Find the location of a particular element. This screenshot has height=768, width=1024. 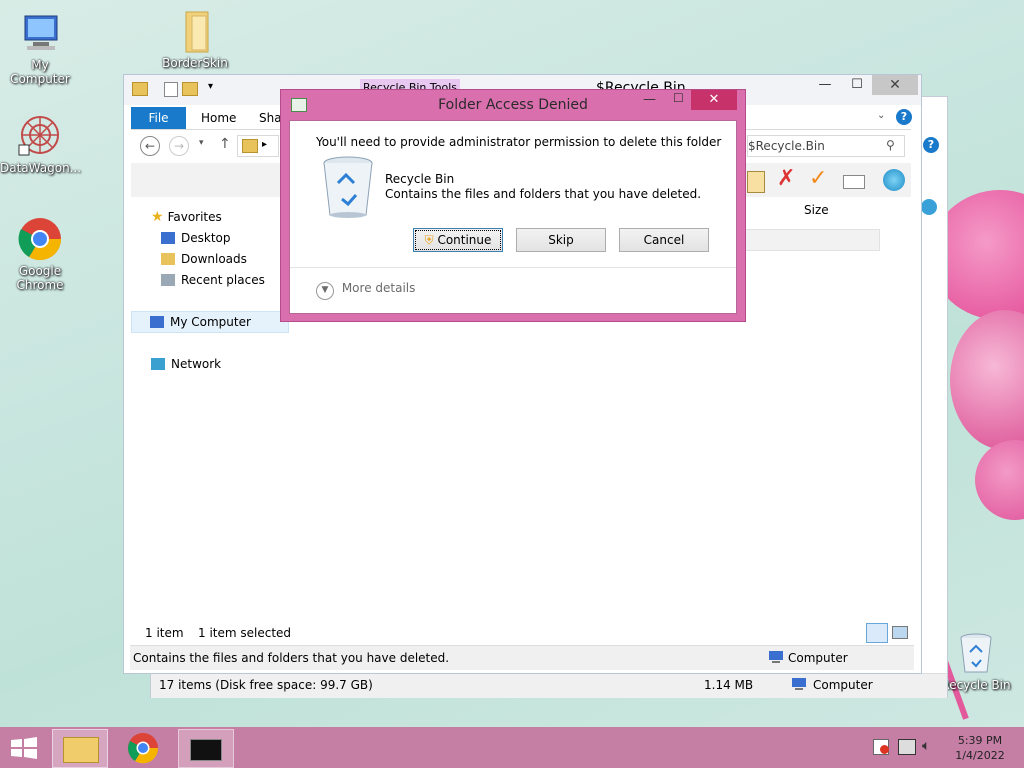

breadcrumb-arrow: ▸ is located at coordinates (265, 144).